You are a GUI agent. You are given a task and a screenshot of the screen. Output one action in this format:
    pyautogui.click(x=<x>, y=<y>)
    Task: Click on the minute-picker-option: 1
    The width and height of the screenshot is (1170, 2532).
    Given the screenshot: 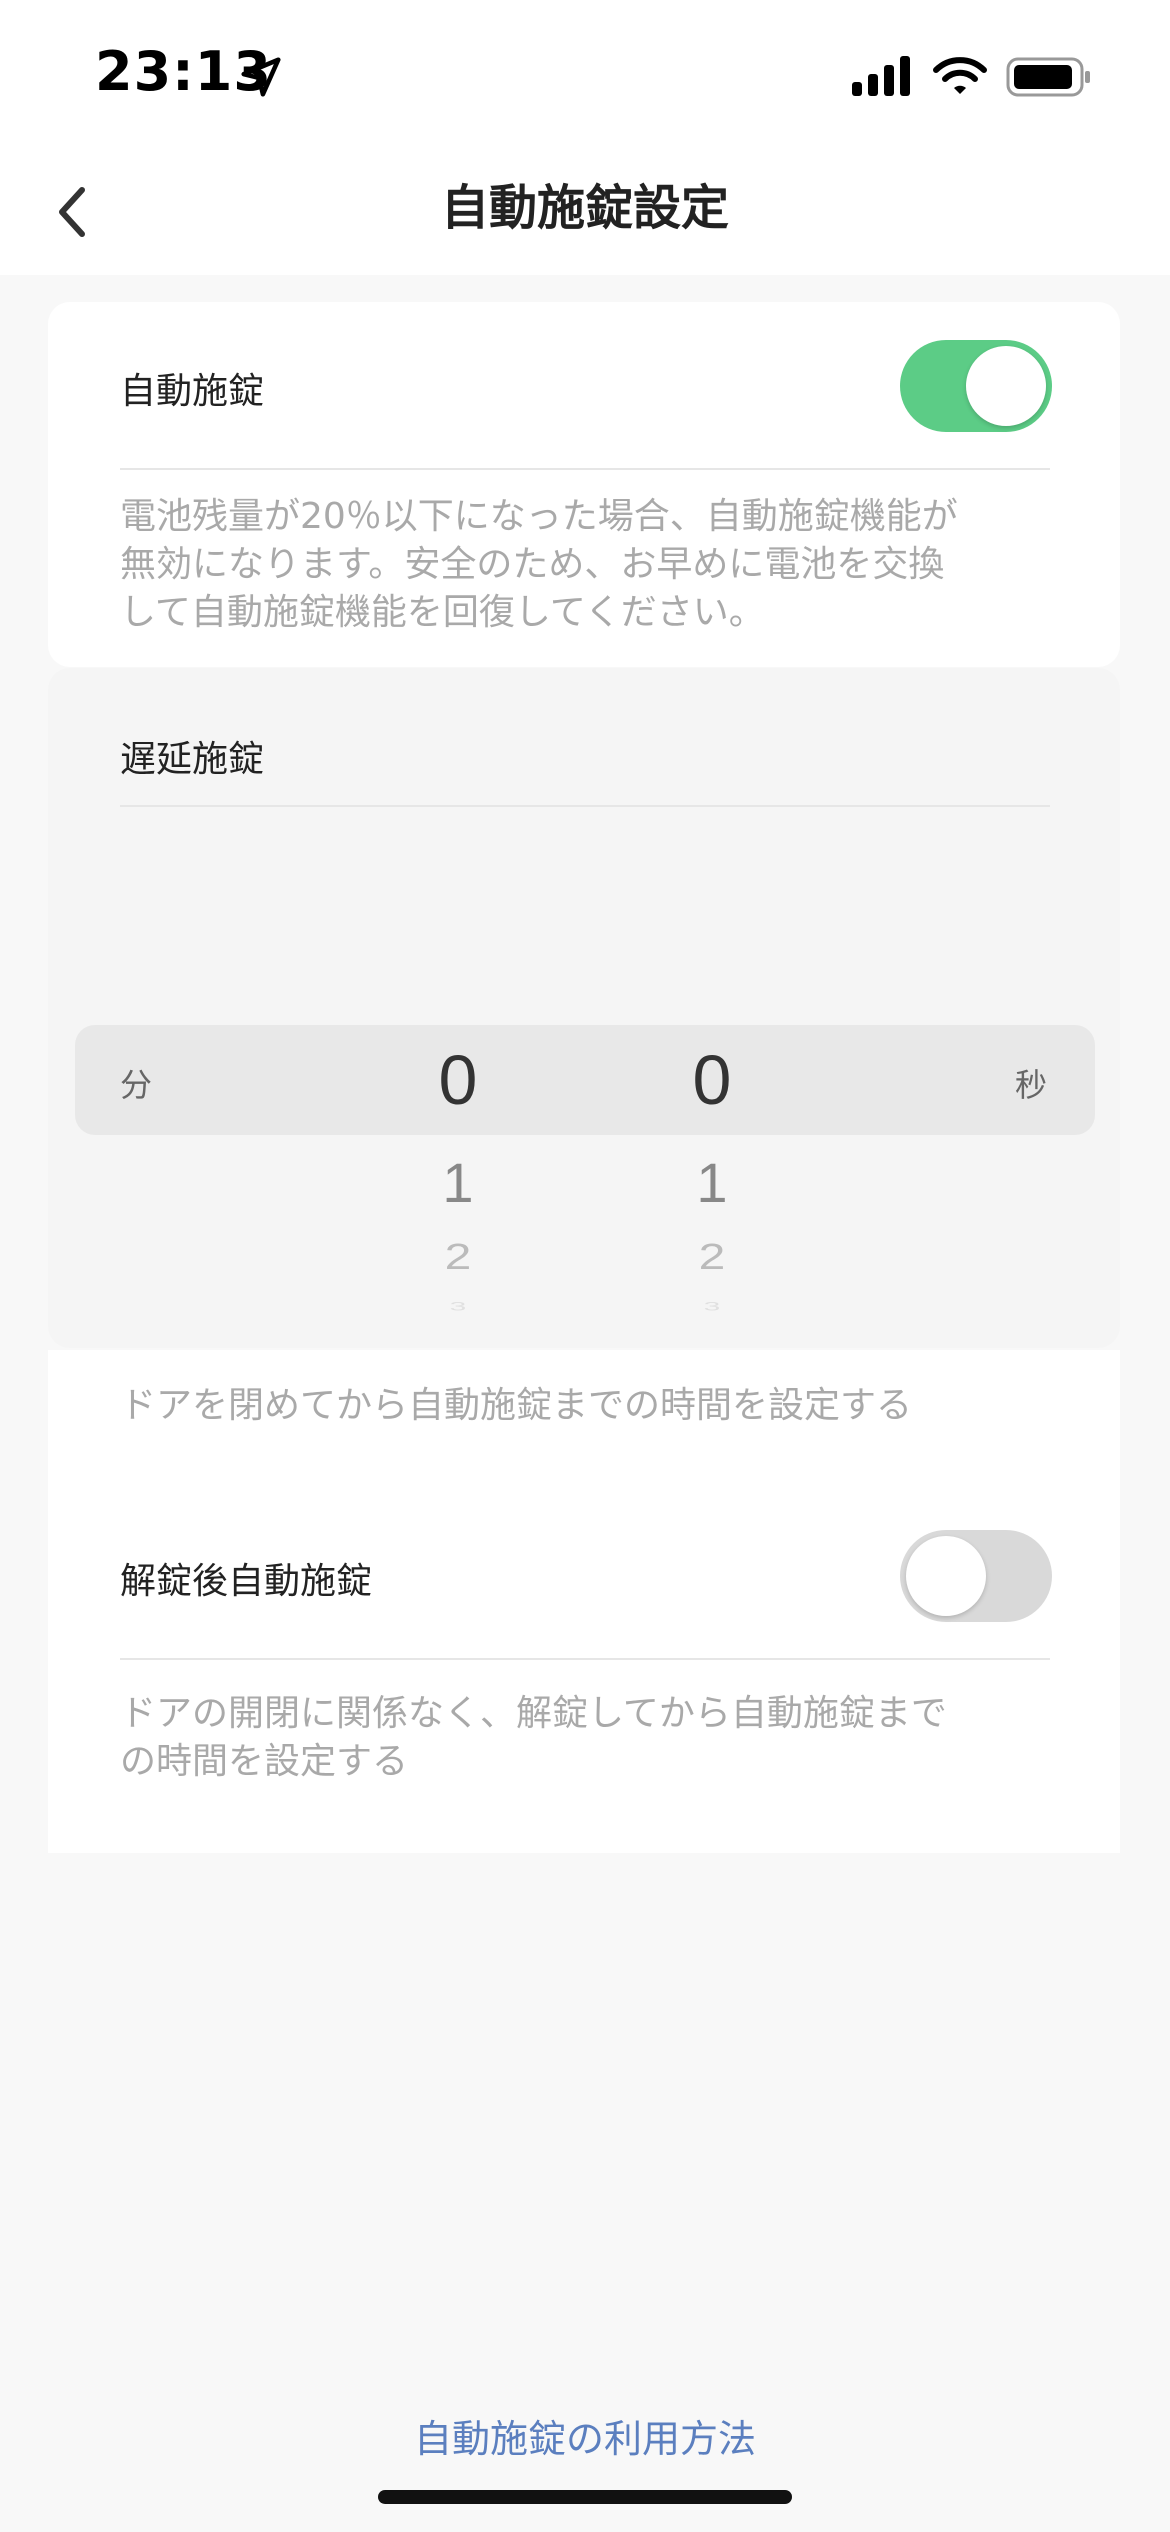 What is the action you would take?
    pyautogui.click(x=458, y=1182)
    